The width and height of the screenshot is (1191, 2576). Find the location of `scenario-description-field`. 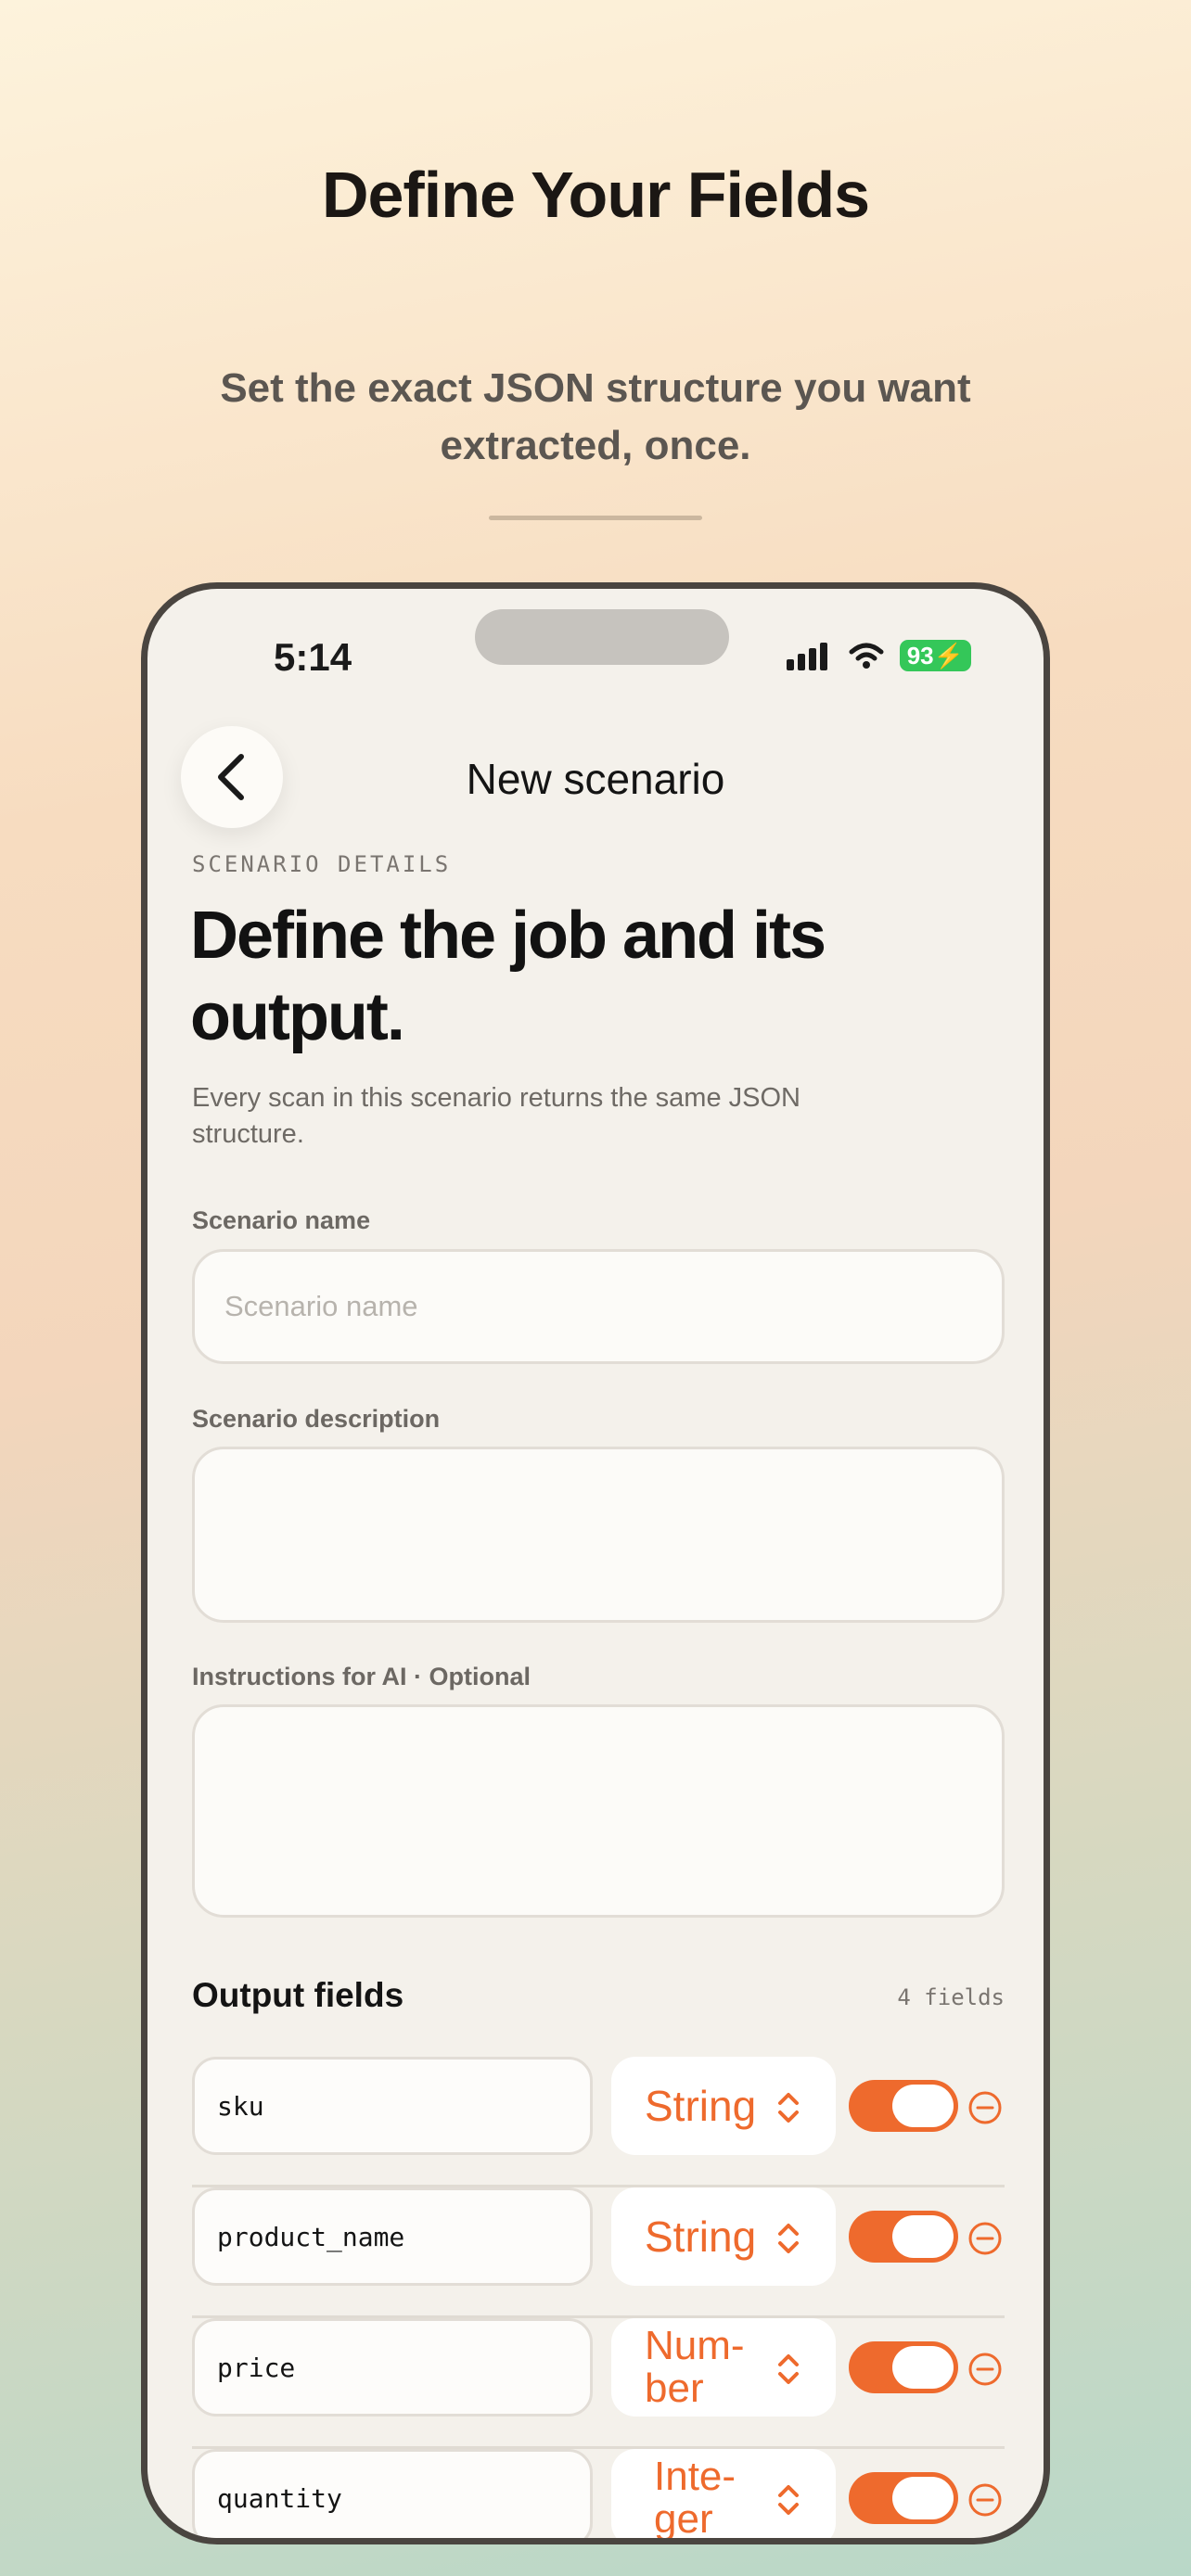

scenario-description-field is located at coordinates (598, 1535).